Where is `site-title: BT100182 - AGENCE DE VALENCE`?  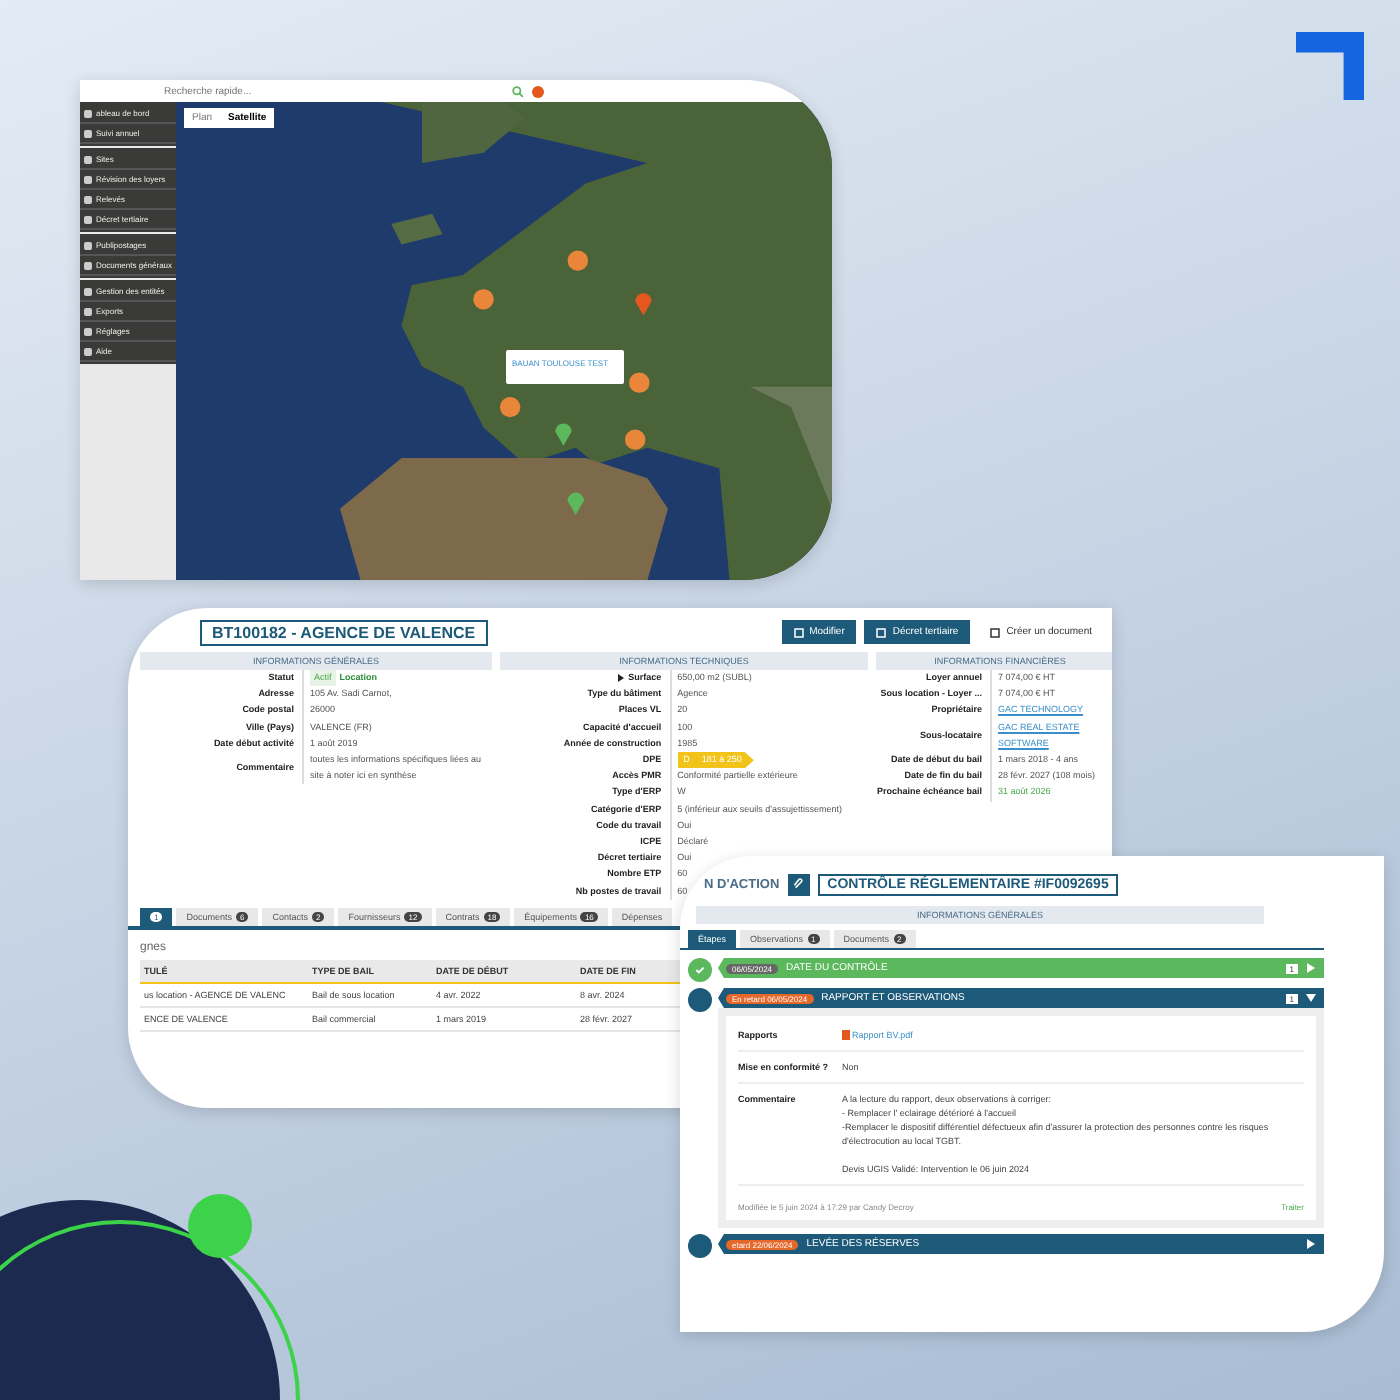
site-title: BT100182 - AGENCE DE VALENCE is located at coordinates (344, 632).